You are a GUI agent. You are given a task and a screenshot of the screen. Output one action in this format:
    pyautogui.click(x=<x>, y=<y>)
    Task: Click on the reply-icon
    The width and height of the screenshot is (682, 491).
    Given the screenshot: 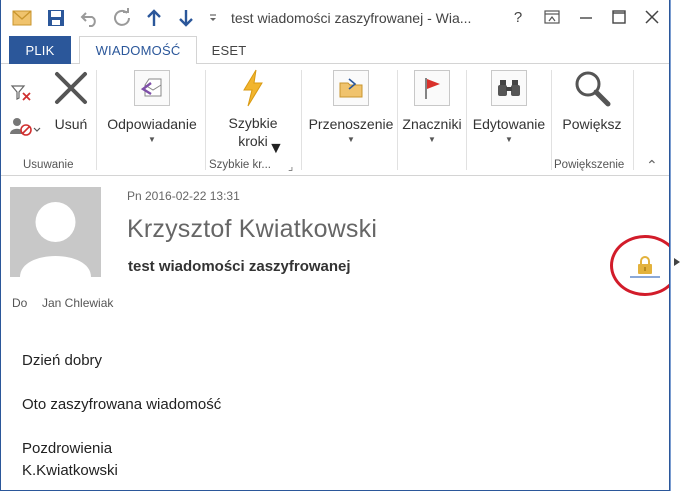 What is the action you would take?
    pyautogui.click(x=152, y=88)
    